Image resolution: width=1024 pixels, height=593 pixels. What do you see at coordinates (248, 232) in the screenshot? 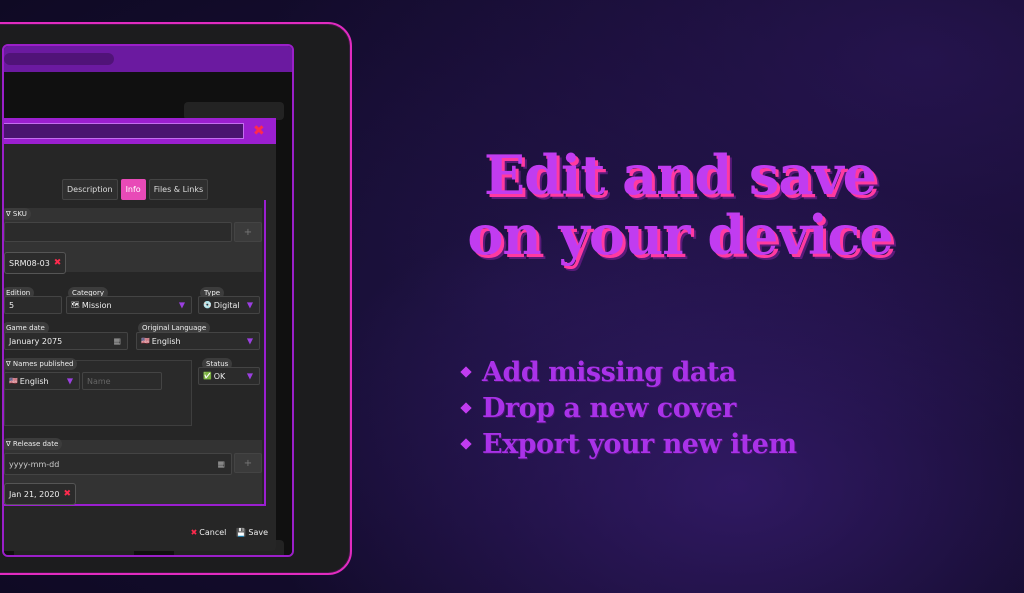
I see `add-sku-button: +` at bounding box center [248, 232].